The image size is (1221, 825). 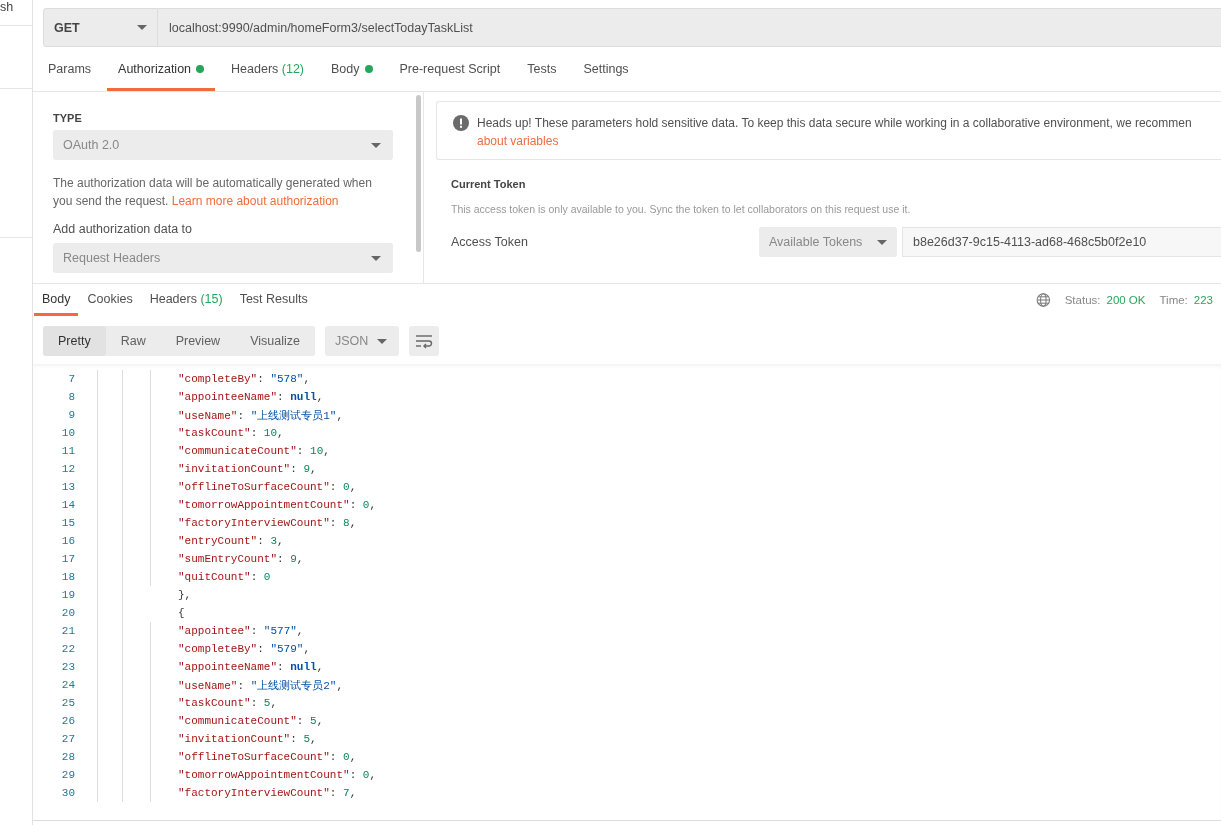 What do you see at coordinates (161, 69) in the screenshot?
I see `request-tab: Authorization` at bounding box center [161, 69].